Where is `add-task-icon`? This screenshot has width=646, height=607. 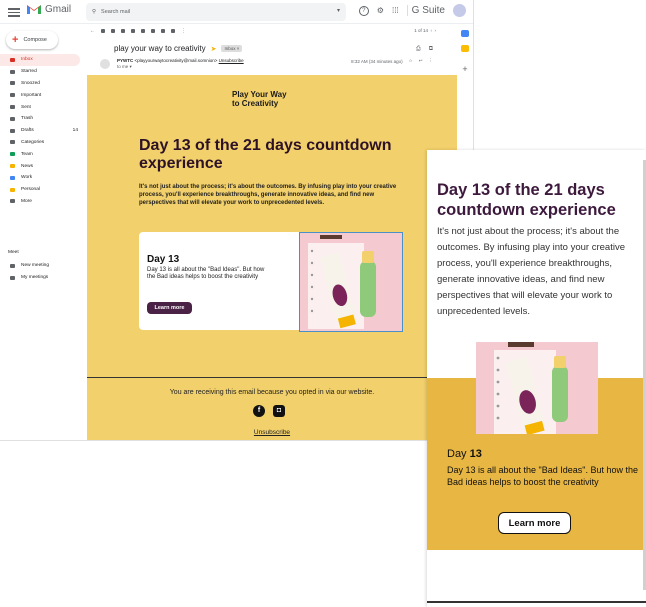
add-task-icon is located at coordinates (153, 31).